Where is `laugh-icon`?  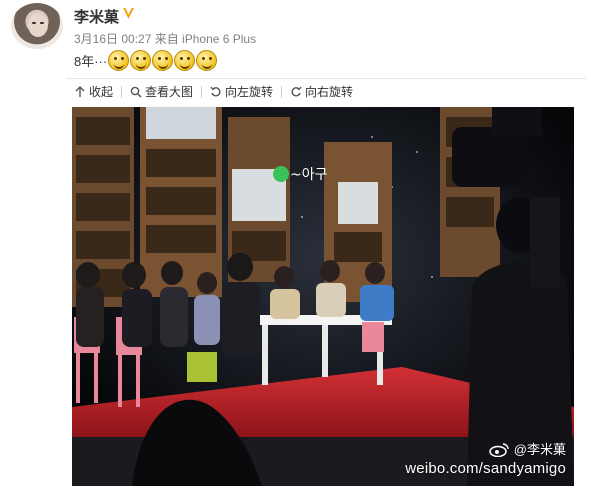 laugh-icon is located at coordinates (141, 60).